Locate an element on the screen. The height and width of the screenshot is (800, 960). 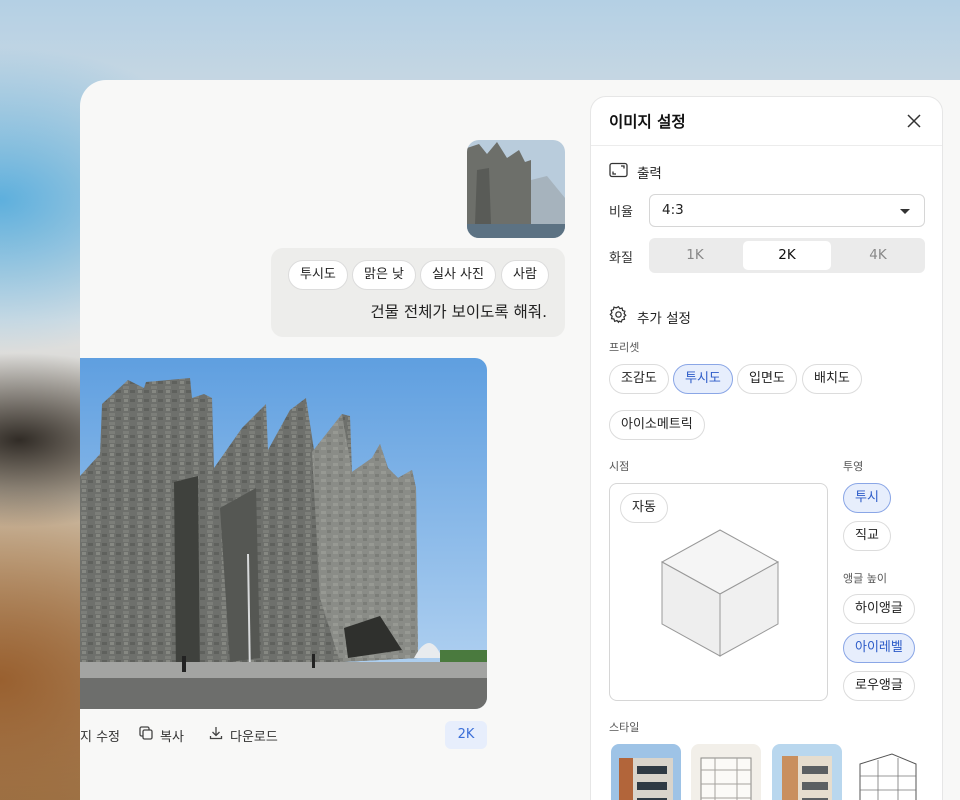
angle-eye-level: 아이레벨 is located at coordinates (879, 648).